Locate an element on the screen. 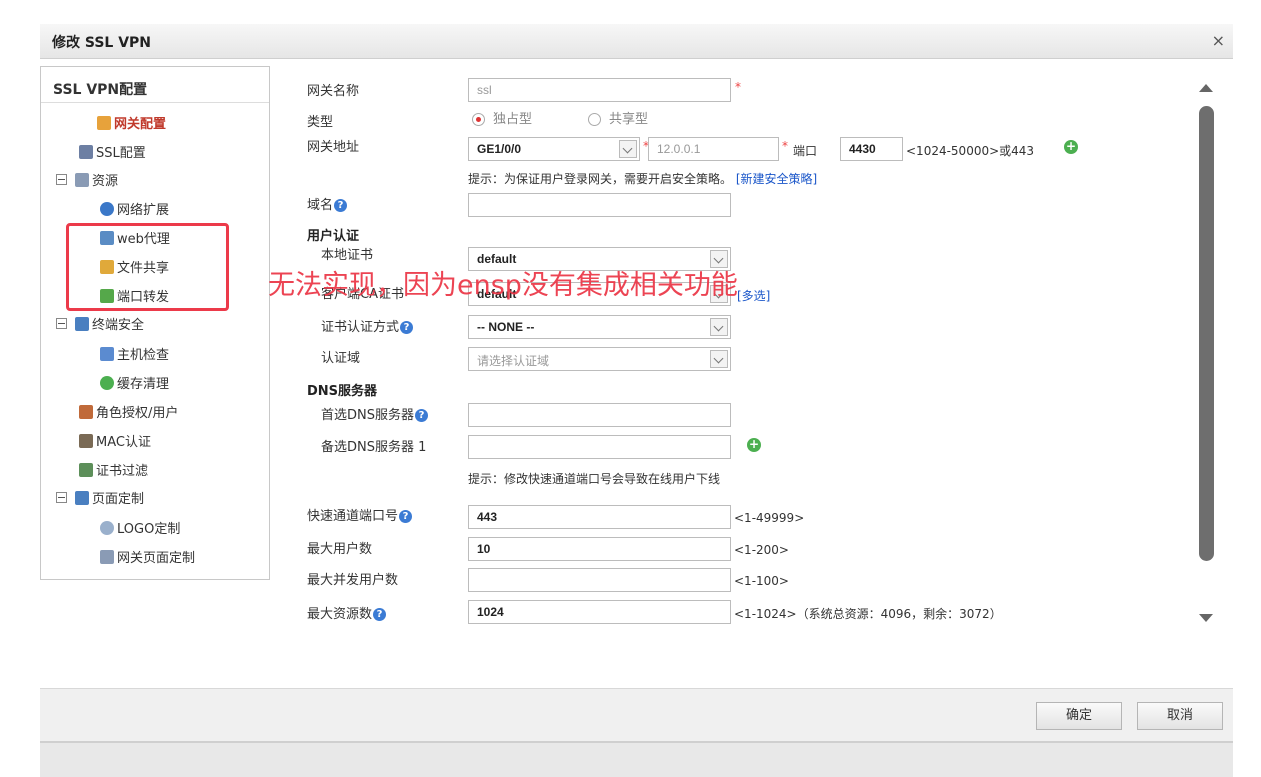 This screenshot has width=1261, height=777. max-users-field: 10 is located at coordinates (599, 549).